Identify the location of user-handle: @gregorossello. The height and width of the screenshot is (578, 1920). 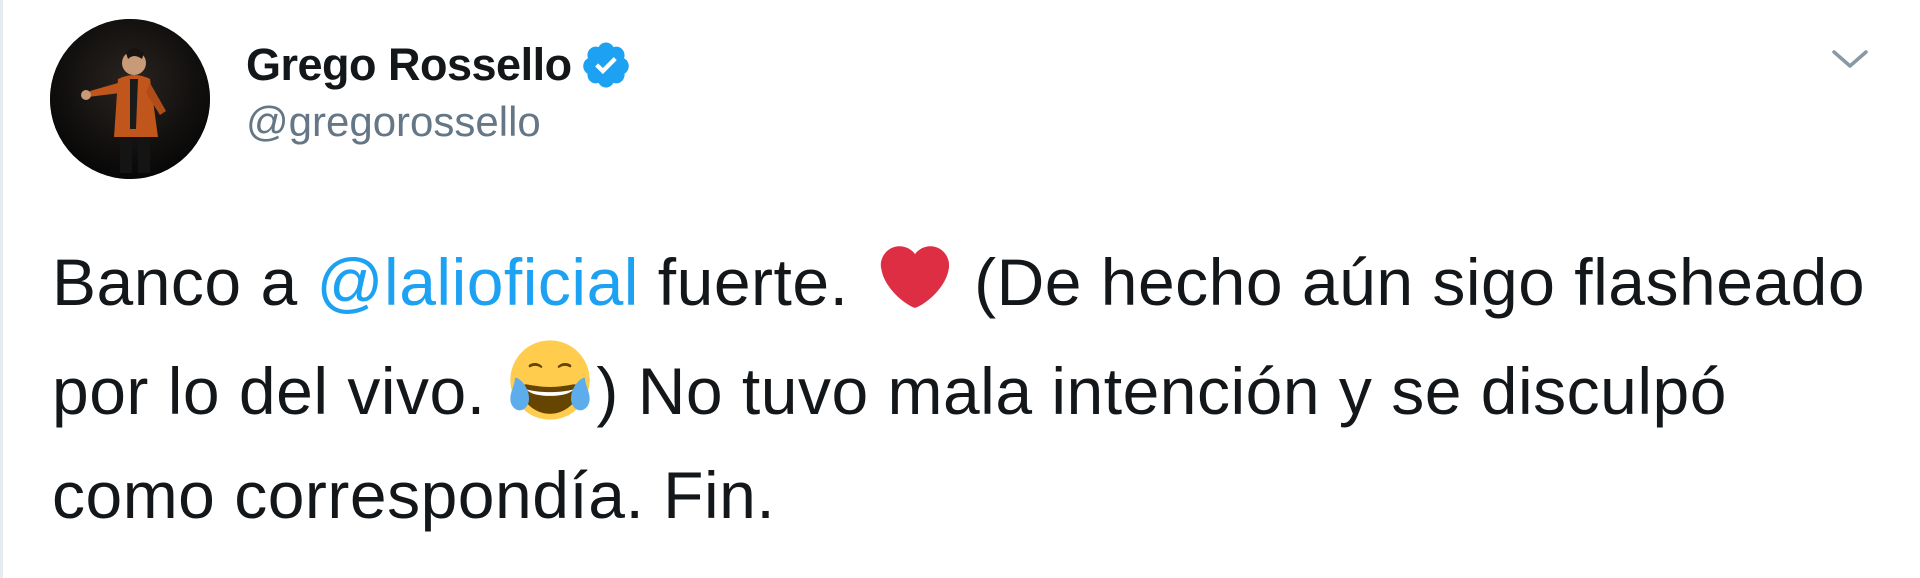
(439, 122).